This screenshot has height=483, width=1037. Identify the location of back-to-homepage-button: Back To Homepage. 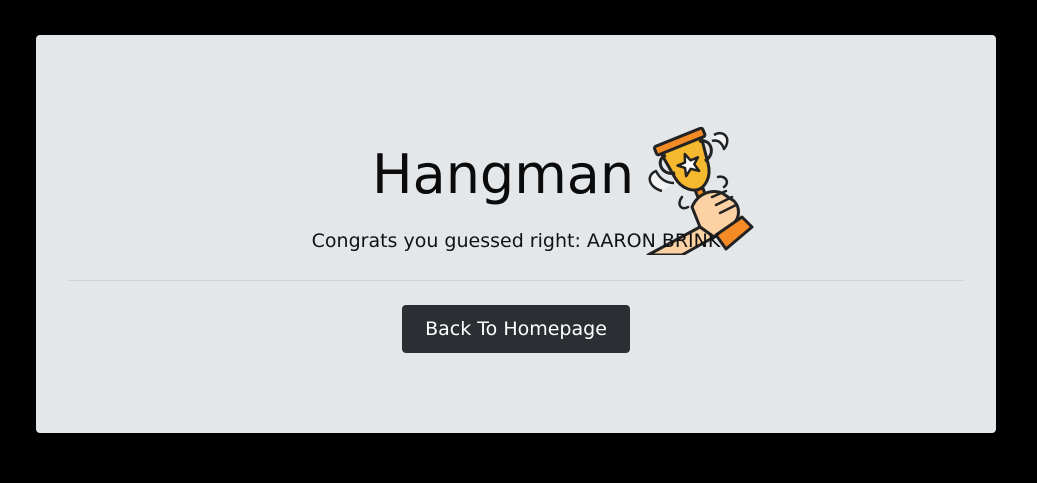
(516, 329).